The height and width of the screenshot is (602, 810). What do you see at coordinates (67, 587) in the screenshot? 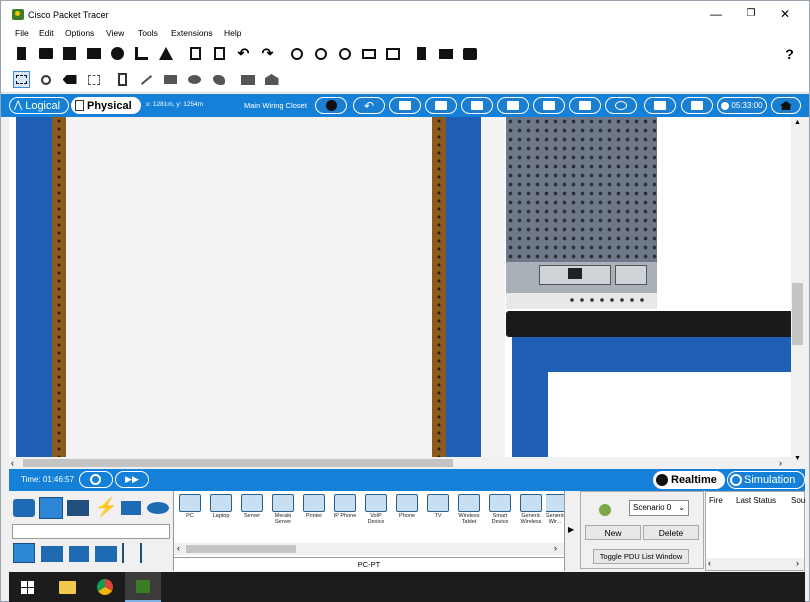
I see `file-explorer-icon` at bounding box center [67, 587].